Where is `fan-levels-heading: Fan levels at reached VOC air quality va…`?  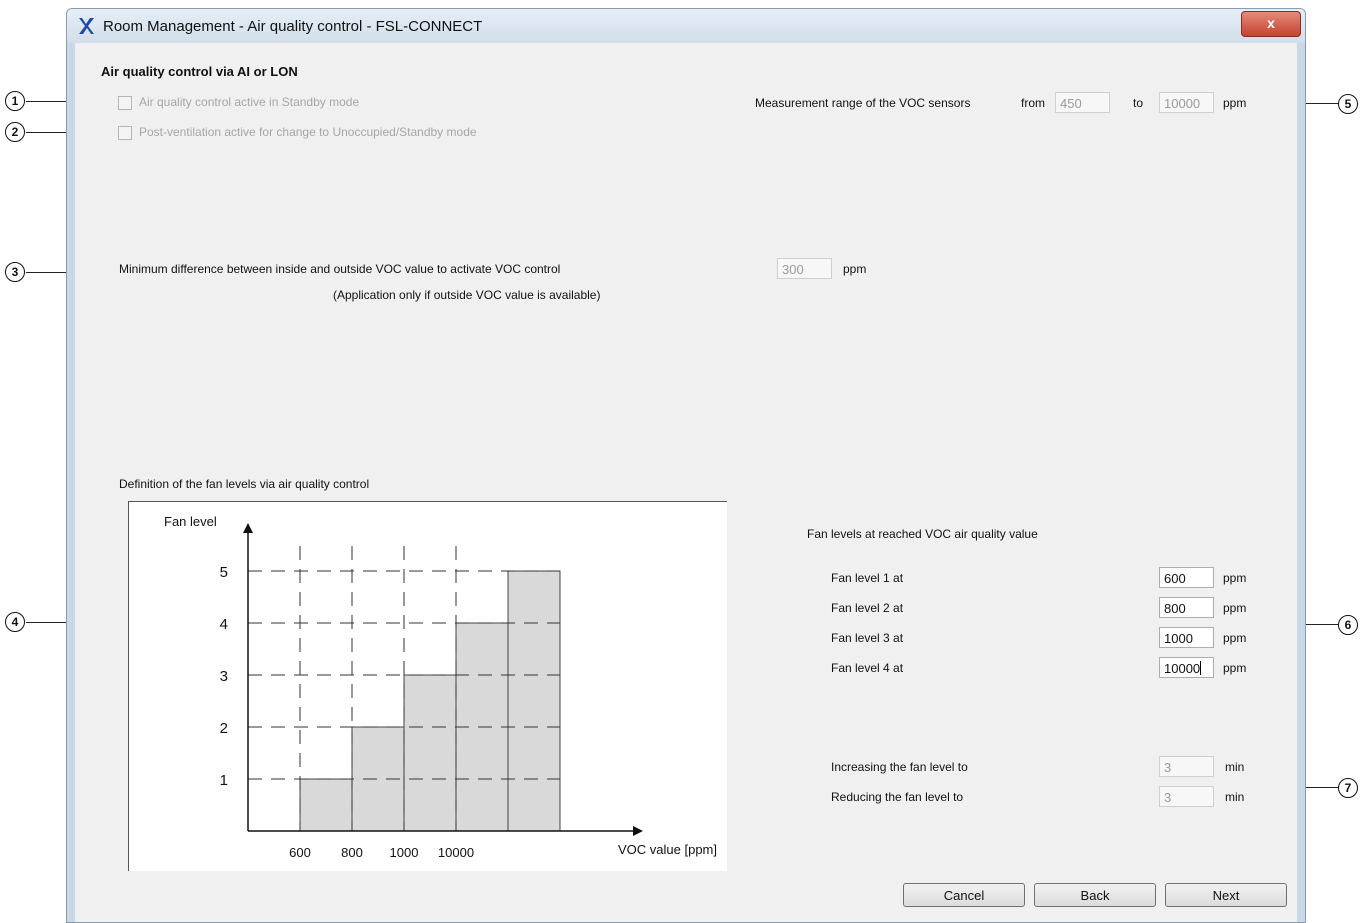
fan-levels-heading: Fan levels at reached VOC air quality va… is located at coordinates (922, 534).